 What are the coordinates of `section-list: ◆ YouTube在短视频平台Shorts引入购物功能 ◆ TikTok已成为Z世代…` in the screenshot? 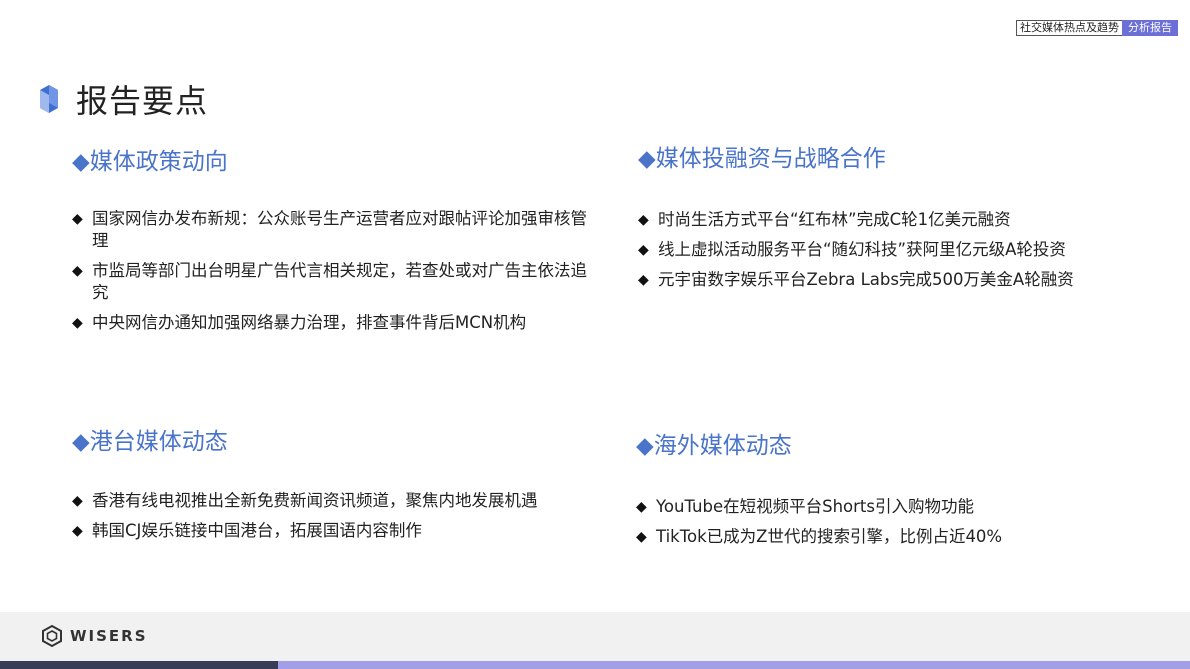 It's located at (871, 522).